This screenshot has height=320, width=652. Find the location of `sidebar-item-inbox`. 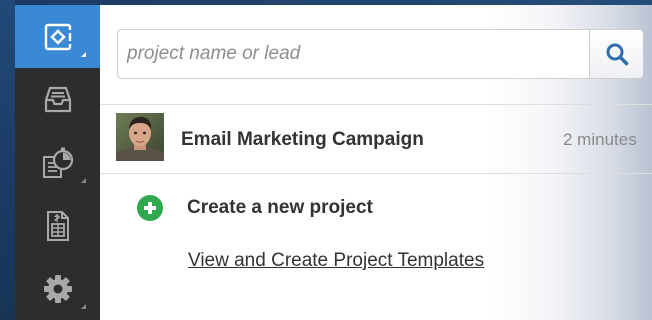

sidebar-item-inbox is located at coordinates (57, 99).